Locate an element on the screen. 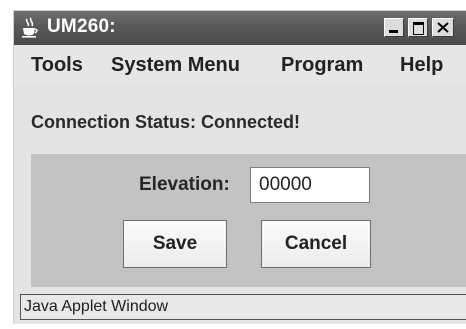  applet-status-bar: Java Applet Window is located at coordinates (243, 307).